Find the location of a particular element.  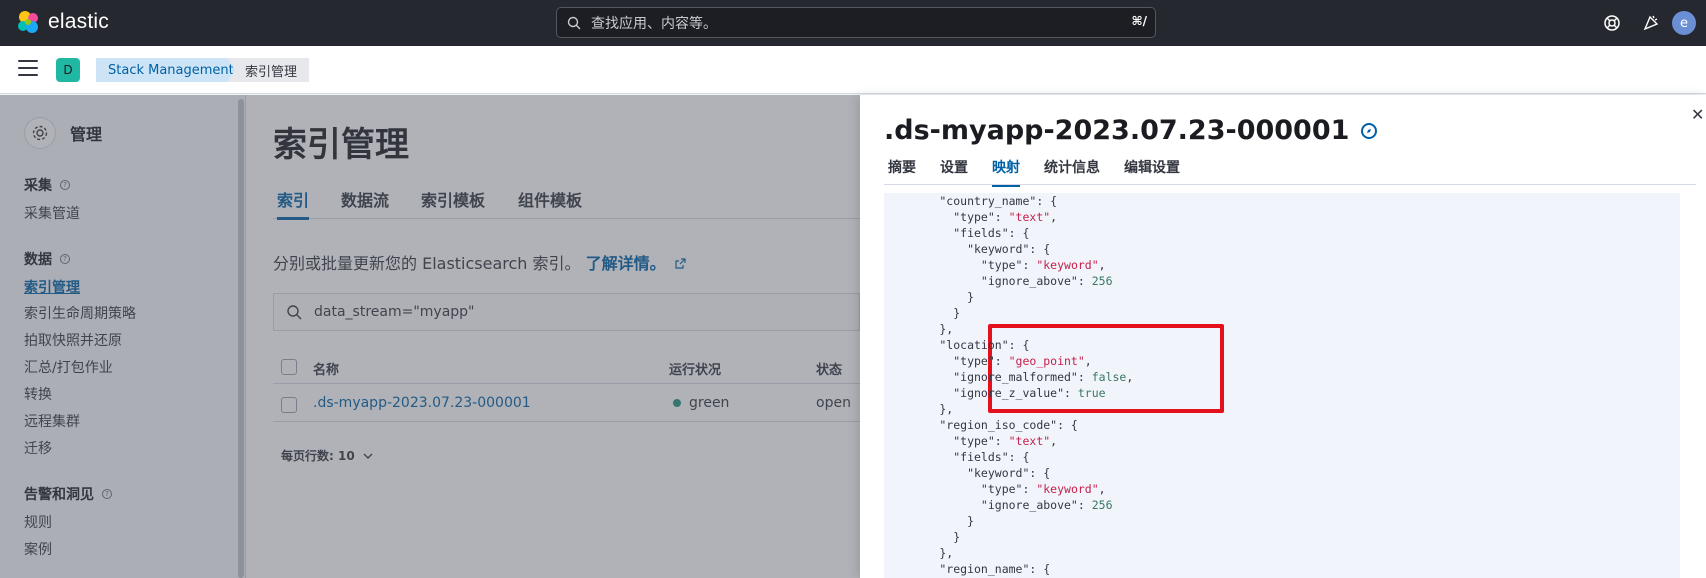

user-avatar: e is located at coordinates (1684, 23).